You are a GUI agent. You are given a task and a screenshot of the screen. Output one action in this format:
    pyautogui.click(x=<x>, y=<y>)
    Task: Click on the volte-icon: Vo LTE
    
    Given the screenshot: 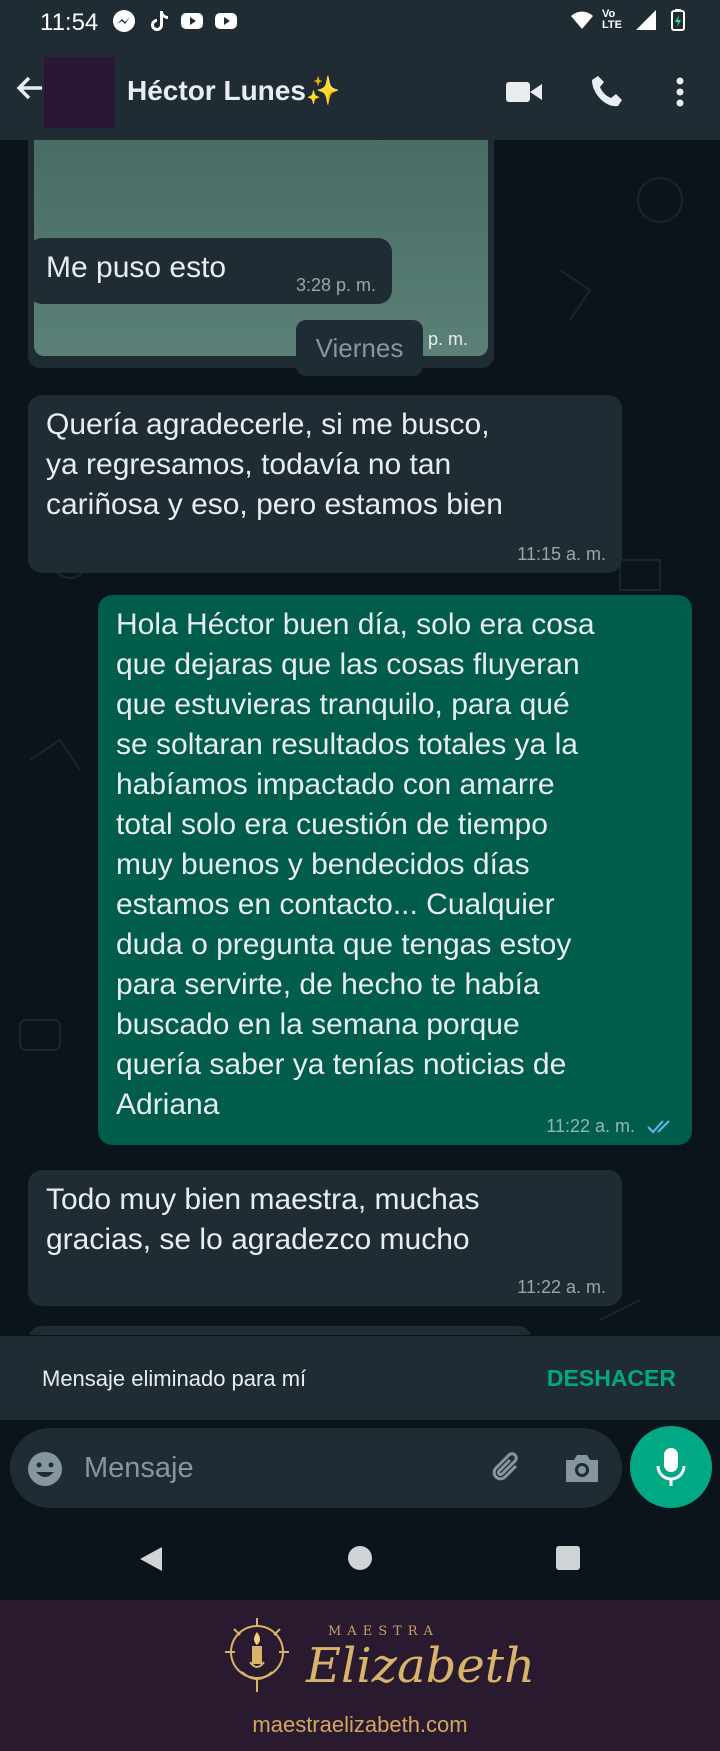 What is the action you would take?
    pyautogui.click(x=612, y=19)
    